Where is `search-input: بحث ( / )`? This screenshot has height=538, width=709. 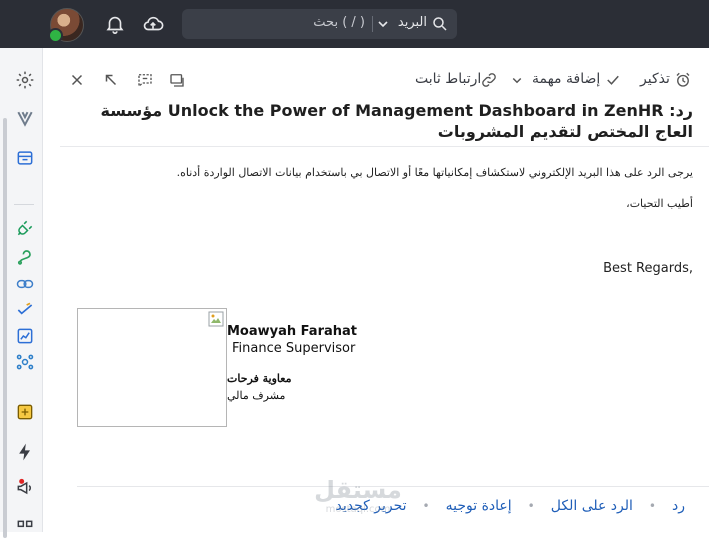 search-input: بحث ( / ) is located at coordinates (339, 22).